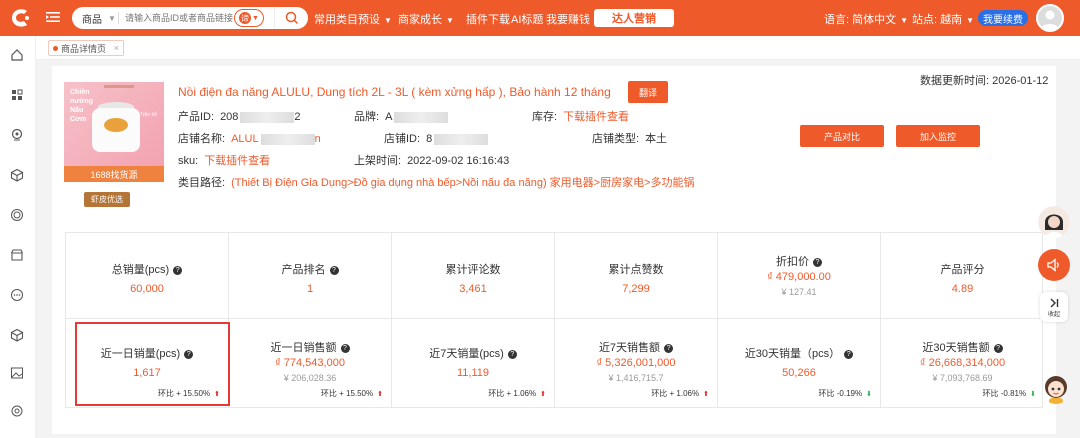 The width and height of the screenshot is (1080, 438). Describe the element at coordinates (114, 174) in the screenshot. I see `find-source-1688-button: 1688找货源` at that location.